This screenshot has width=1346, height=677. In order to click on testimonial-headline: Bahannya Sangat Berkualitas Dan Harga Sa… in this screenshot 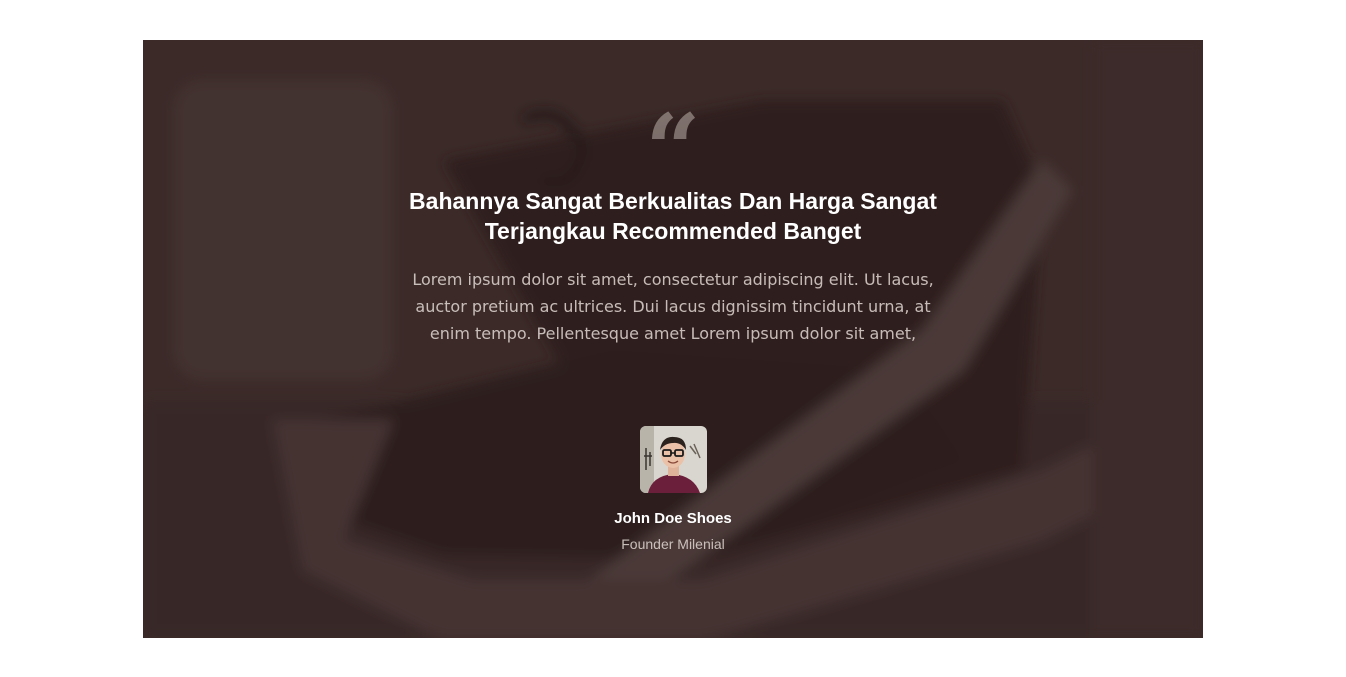, I will do `click(673, 216)`.